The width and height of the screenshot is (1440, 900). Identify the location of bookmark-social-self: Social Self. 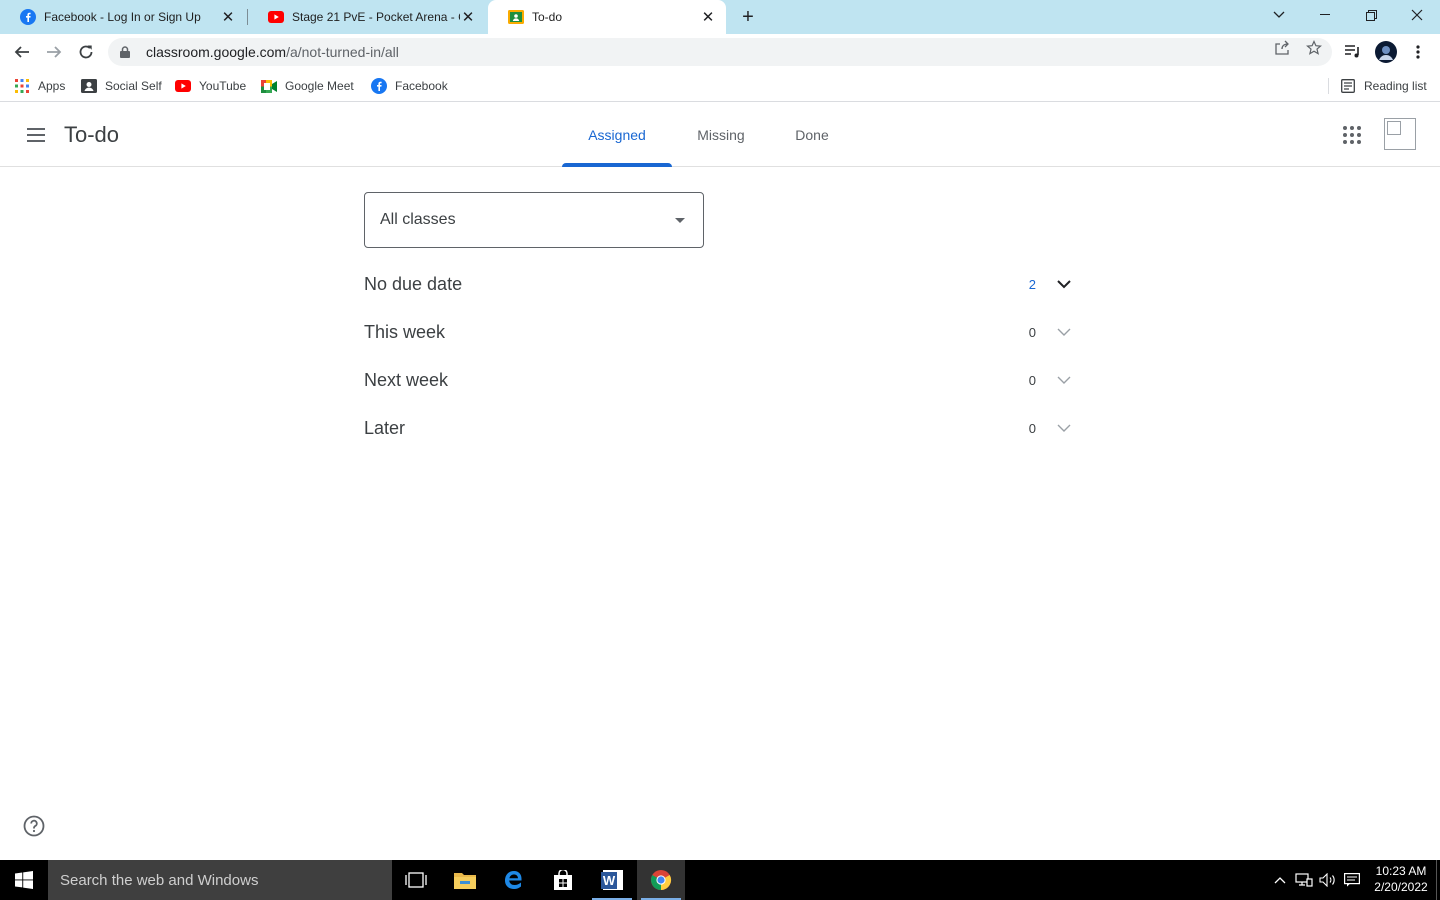
(121, 86).